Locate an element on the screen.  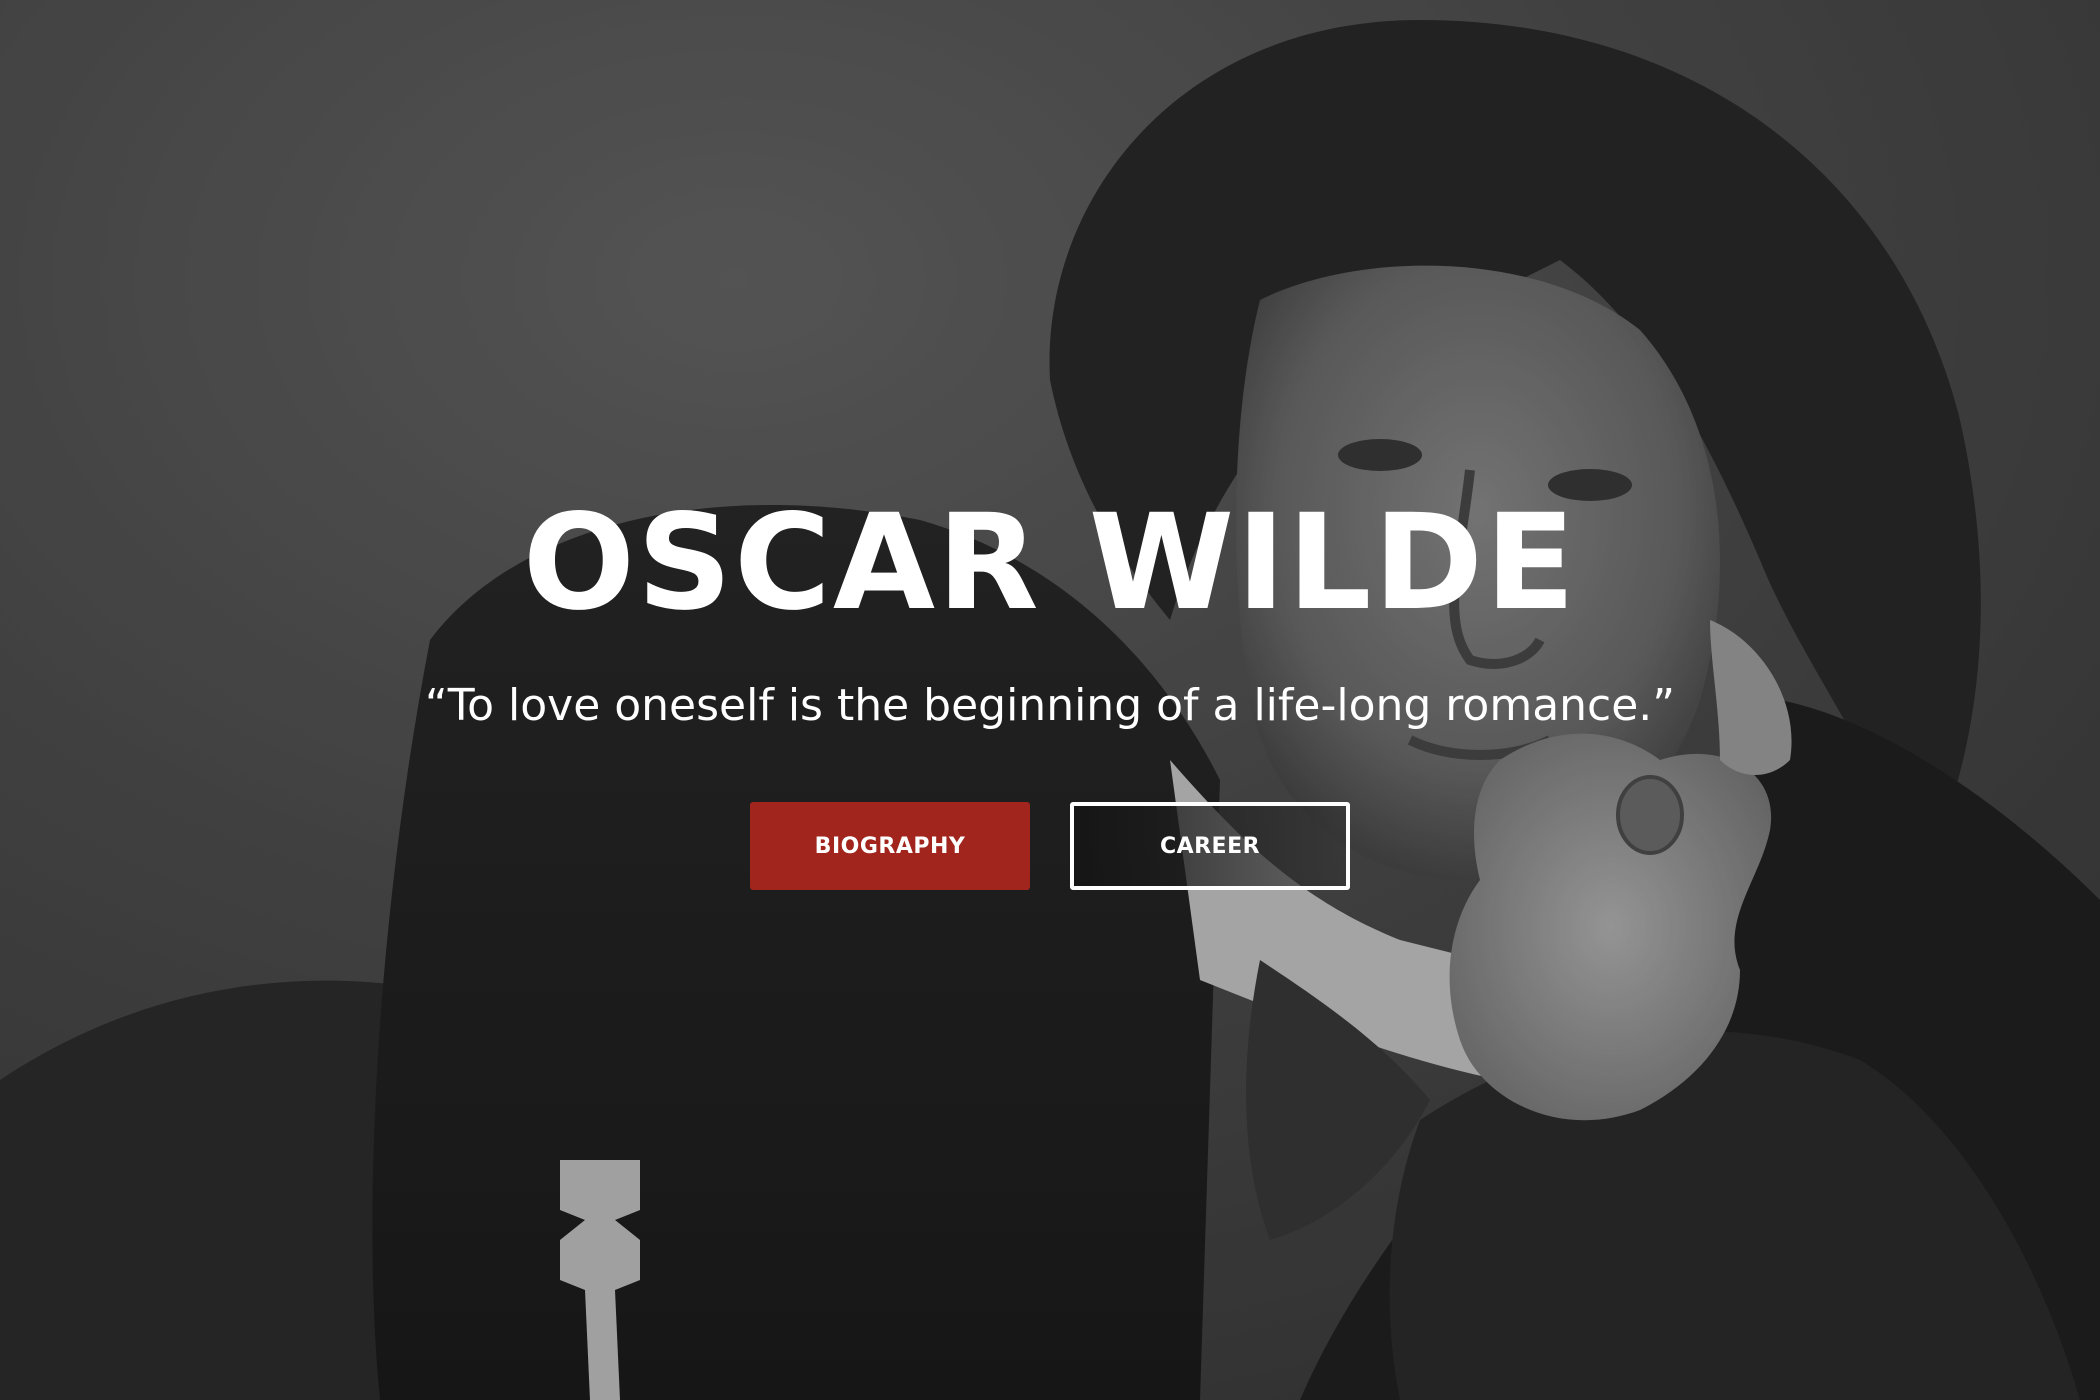
page-title: OSCAR WILDE is located at coordinates (1050, 563).